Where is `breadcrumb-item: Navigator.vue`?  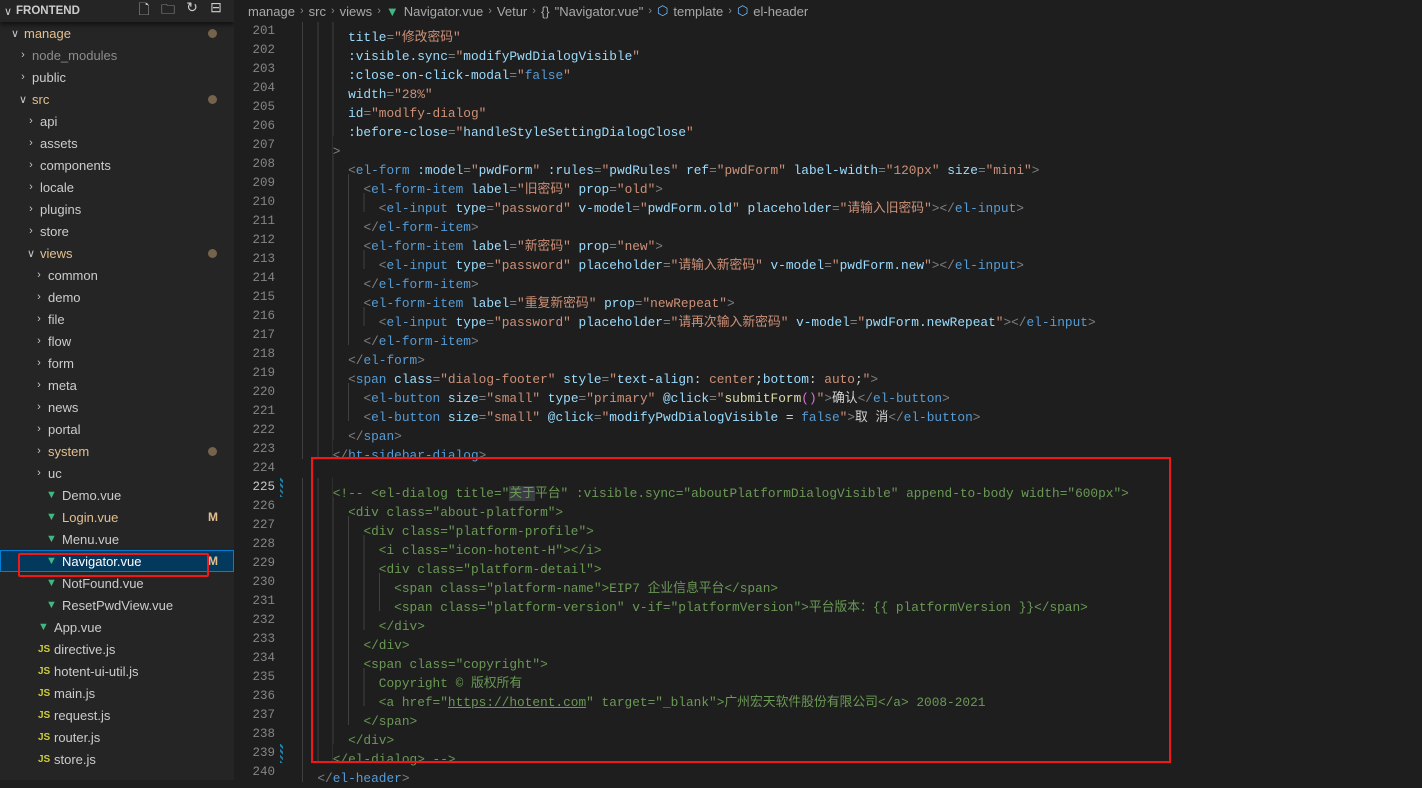
breadcrumb-item: Navigator.vue is located at coordinates (444, 11).